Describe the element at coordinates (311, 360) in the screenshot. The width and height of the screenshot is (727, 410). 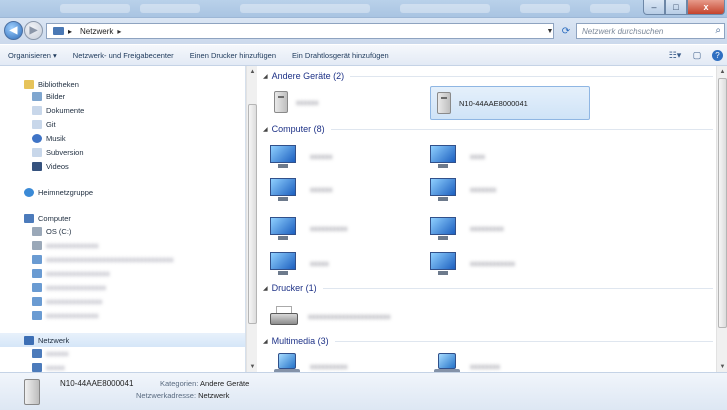
I see `media-tile: xxxxxxxxxx` at that location.